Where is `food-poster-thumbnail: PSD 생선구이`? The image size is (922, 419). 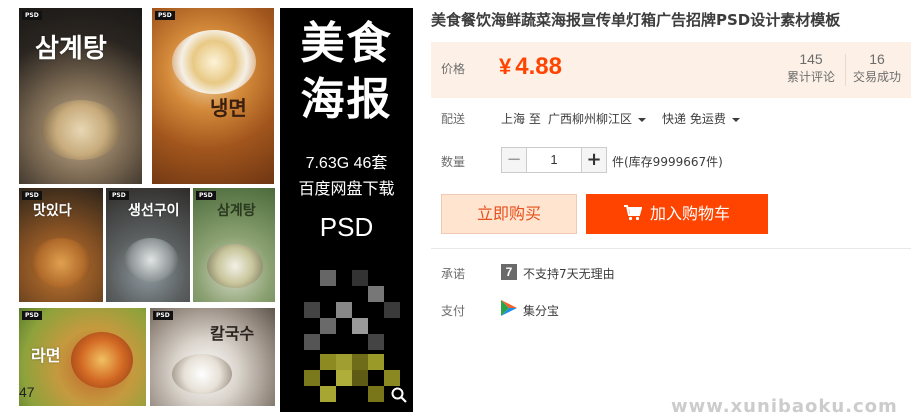 food-poster-thumbnail: PSD 생선구이 is located at coordinates (148, 245).